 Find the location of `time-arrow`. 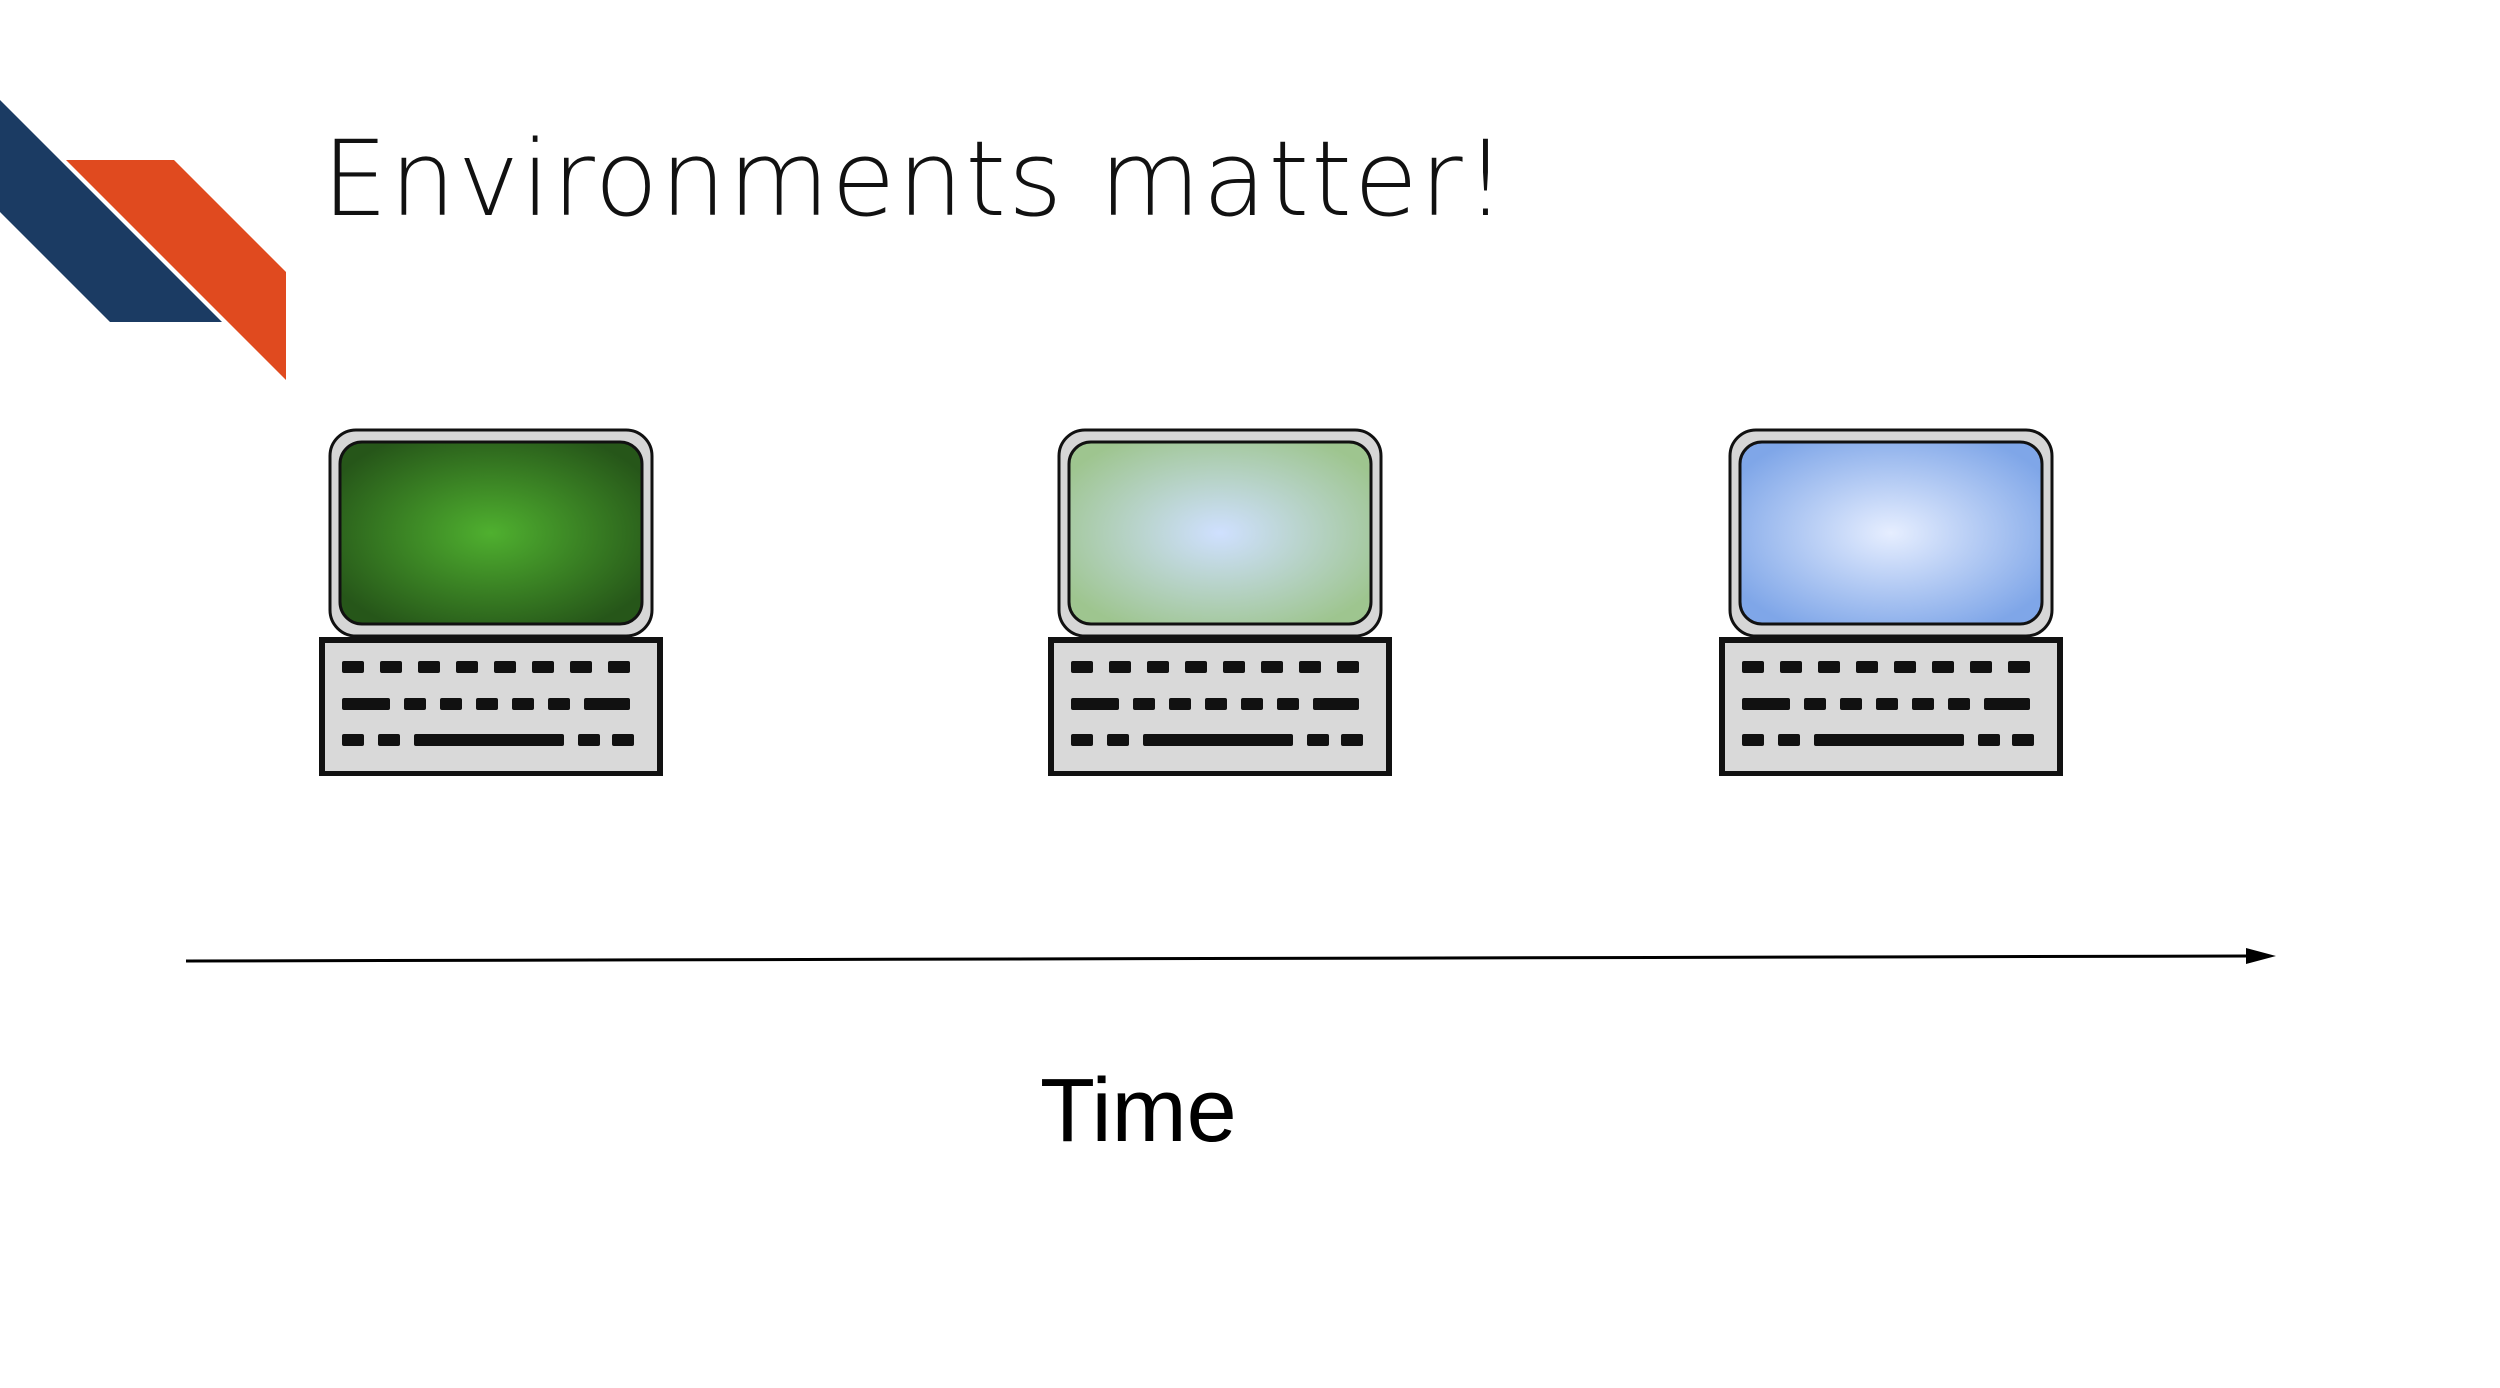

time-arrow is located at coordinates (1230, 956).